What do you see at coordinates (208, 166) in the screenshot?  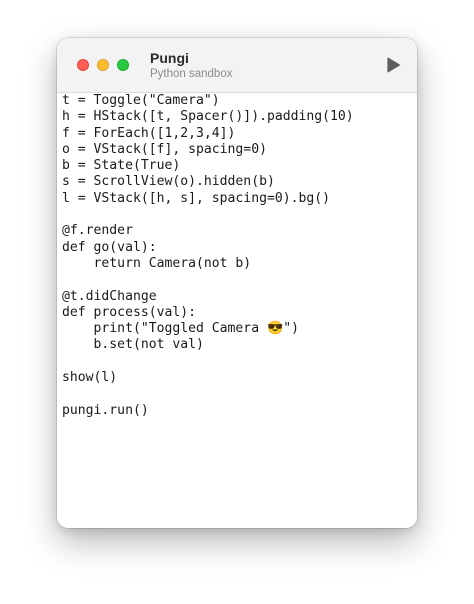 I see `code-line: b = State(True)` at bounding box center [208, 166].